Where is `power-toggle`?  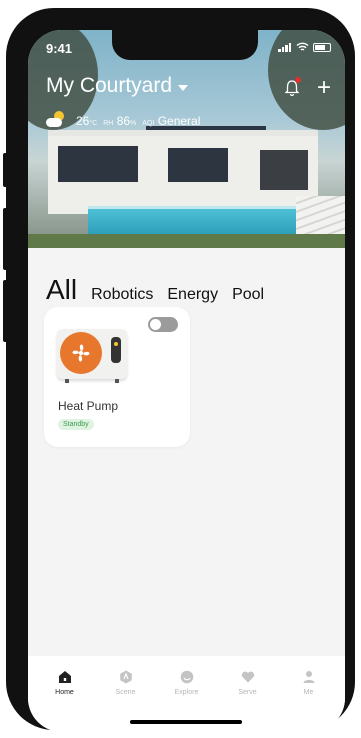
power-toggle is located at coordinates (163, 324).